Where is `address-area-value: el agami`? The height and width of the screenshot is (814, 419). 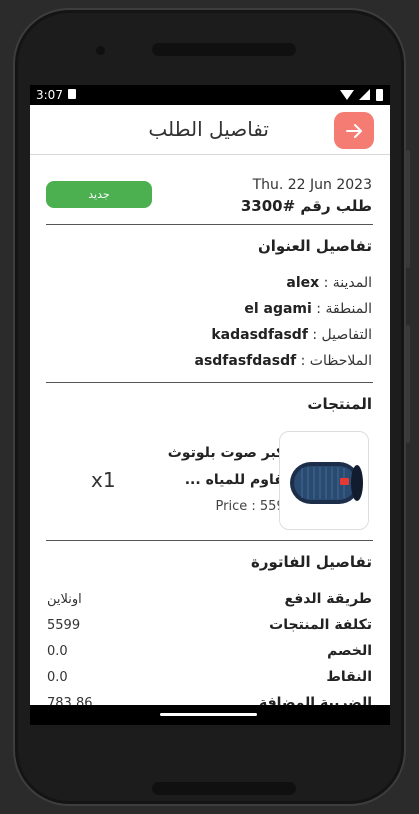
address-area-value: el agami is located at coordinates (278, 309).